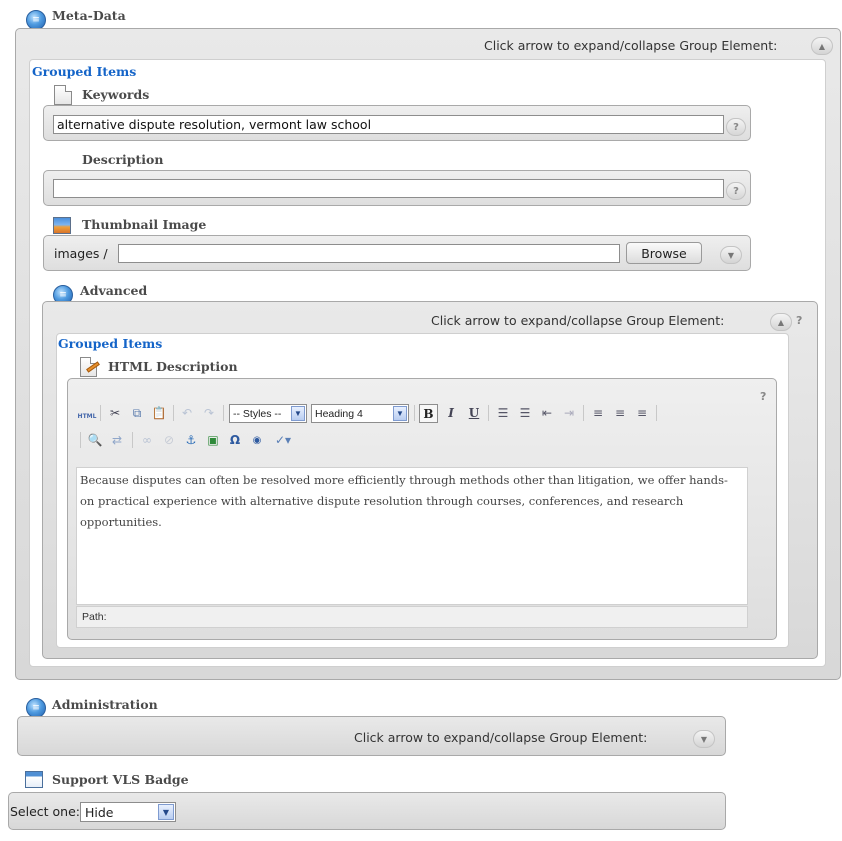  Describe the element at coordinates (159, 413) in the screenshot. I see `paste-icon: 📋` at that location.